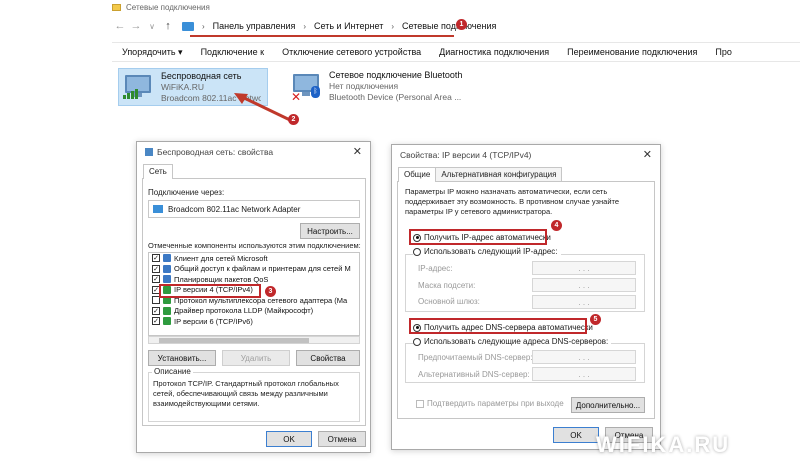 Image resolution: width=800 pixels, height=474 pixels. I want to click on alternate-dns-input: . . ., so click(584, 374).